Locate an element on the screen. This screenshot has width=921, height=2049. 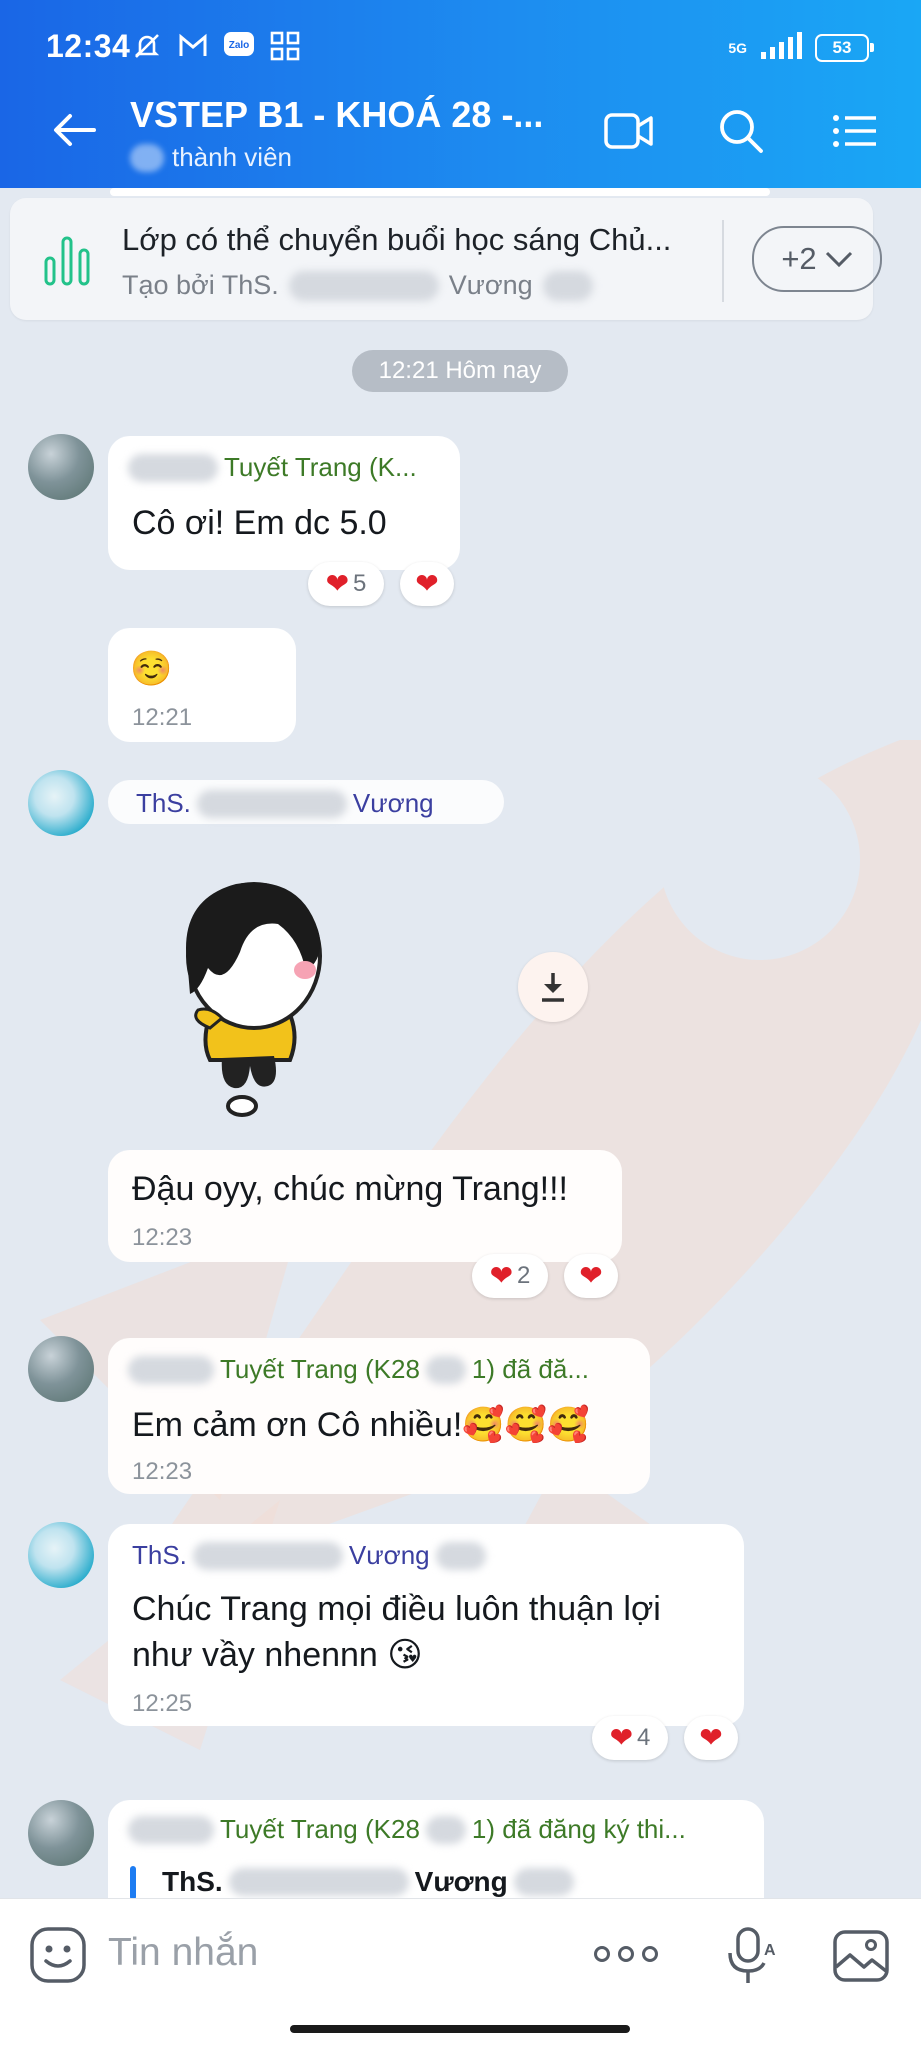
voice-to-text-button: A is located at coordinates (750, 1957).